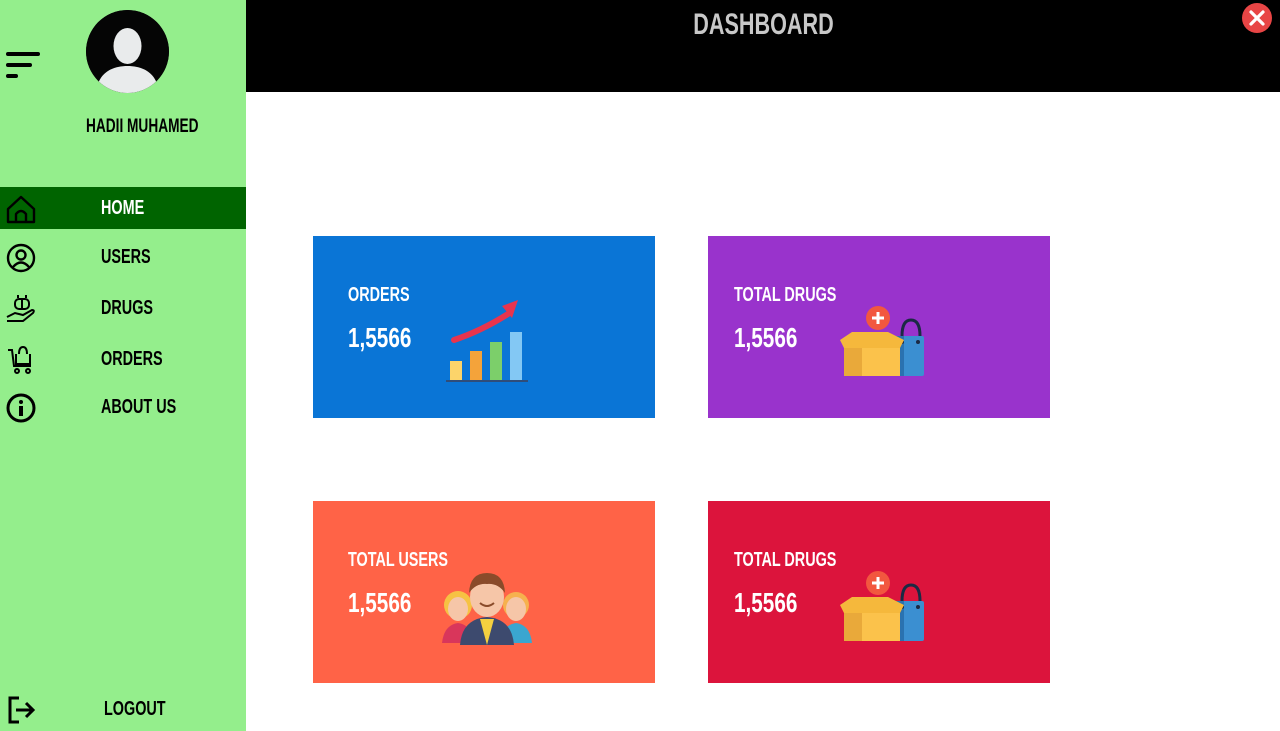 This screenshot has height=731, width=1280. What do you see at coordinates (379, 295) in the screenshot?
I see `card-title: ORDERS` at bounding box center [379, 295].